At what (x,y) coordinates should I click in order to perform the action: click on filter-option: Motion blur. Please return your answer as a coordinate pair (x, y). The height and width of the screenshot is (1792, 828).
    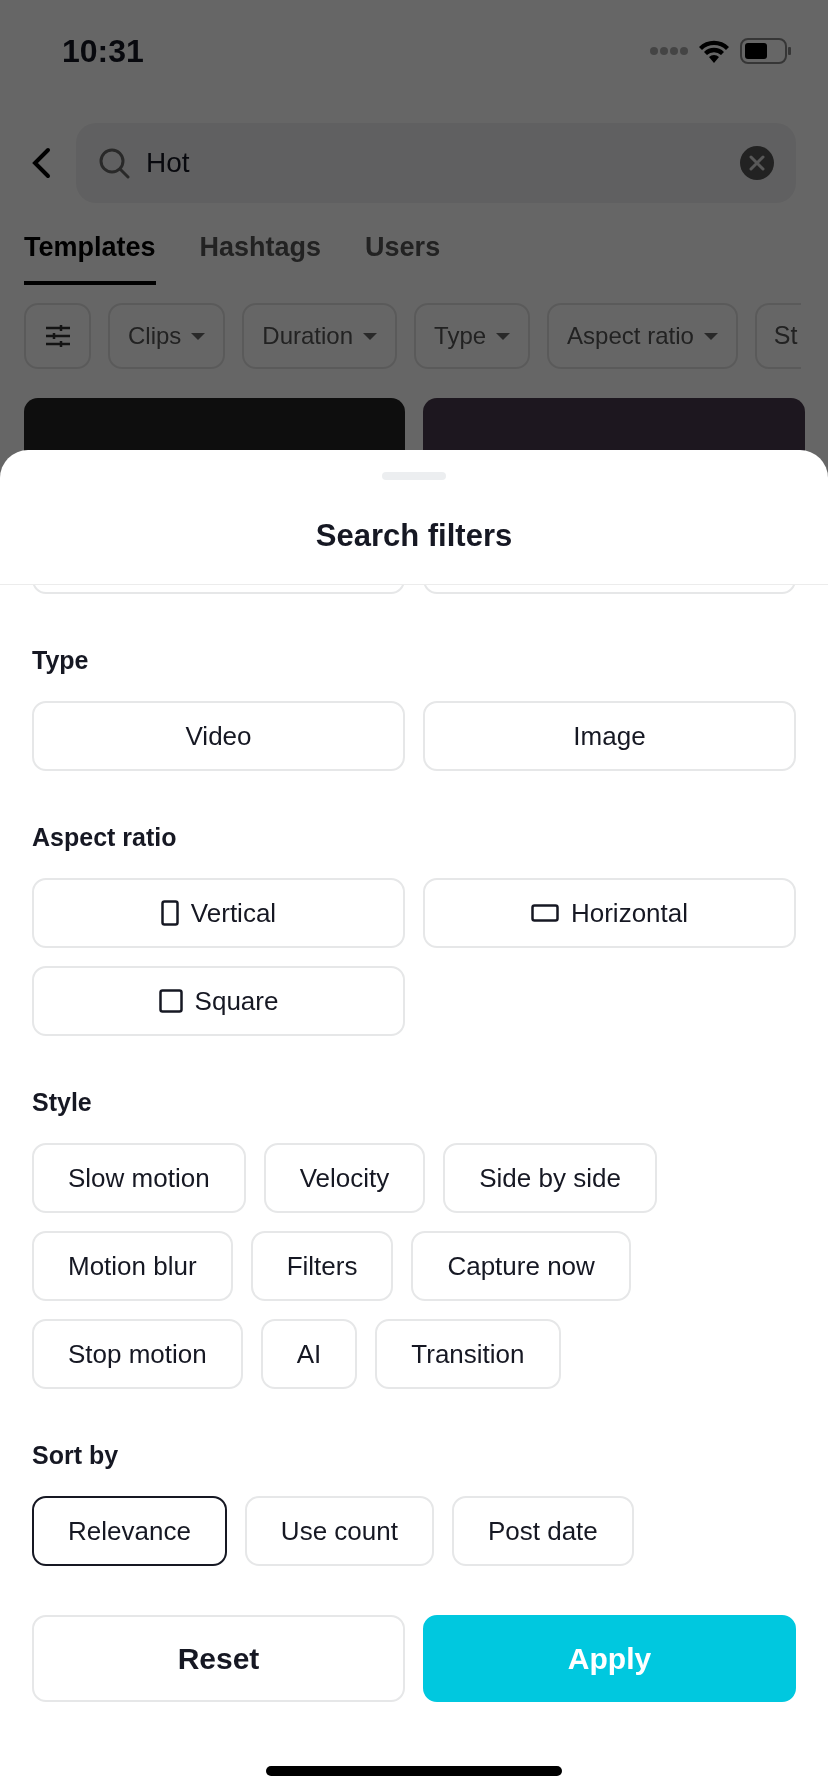
    Looking at the image, I should click on (132, 1266).